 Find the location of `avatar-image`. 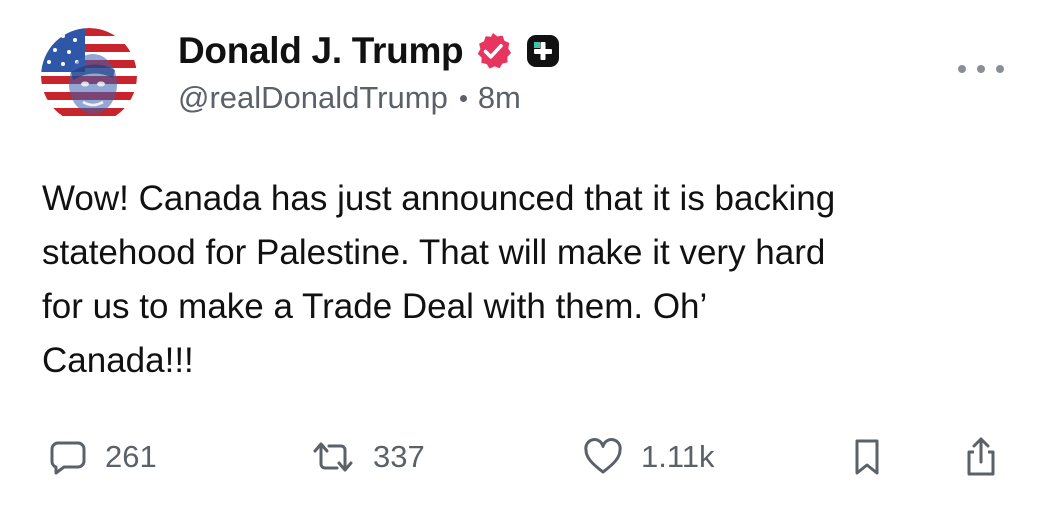

avatar-image is located at coordinates (89, 76).